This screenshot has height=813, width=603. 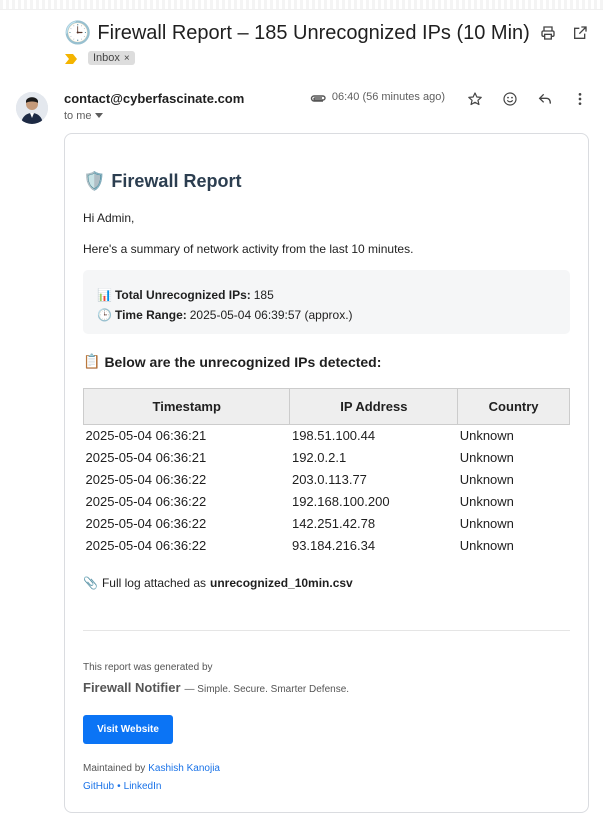 What do you see at coordinates (184, 768) in the screenshot?
I see `maintainer-link: Kashish Kanojia` at bounding box center [184, 768].